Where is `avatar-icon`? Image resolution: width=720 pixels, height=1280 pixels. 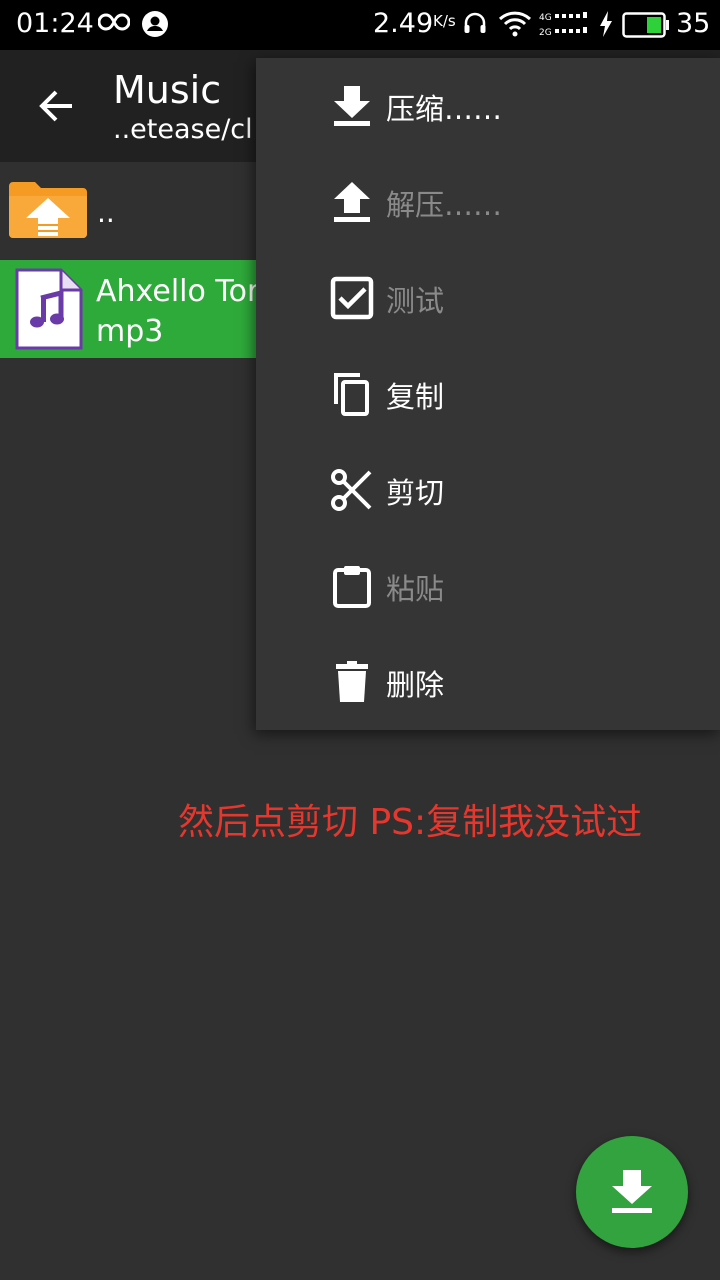 avatar-icon is located at coordinates (155, 26).